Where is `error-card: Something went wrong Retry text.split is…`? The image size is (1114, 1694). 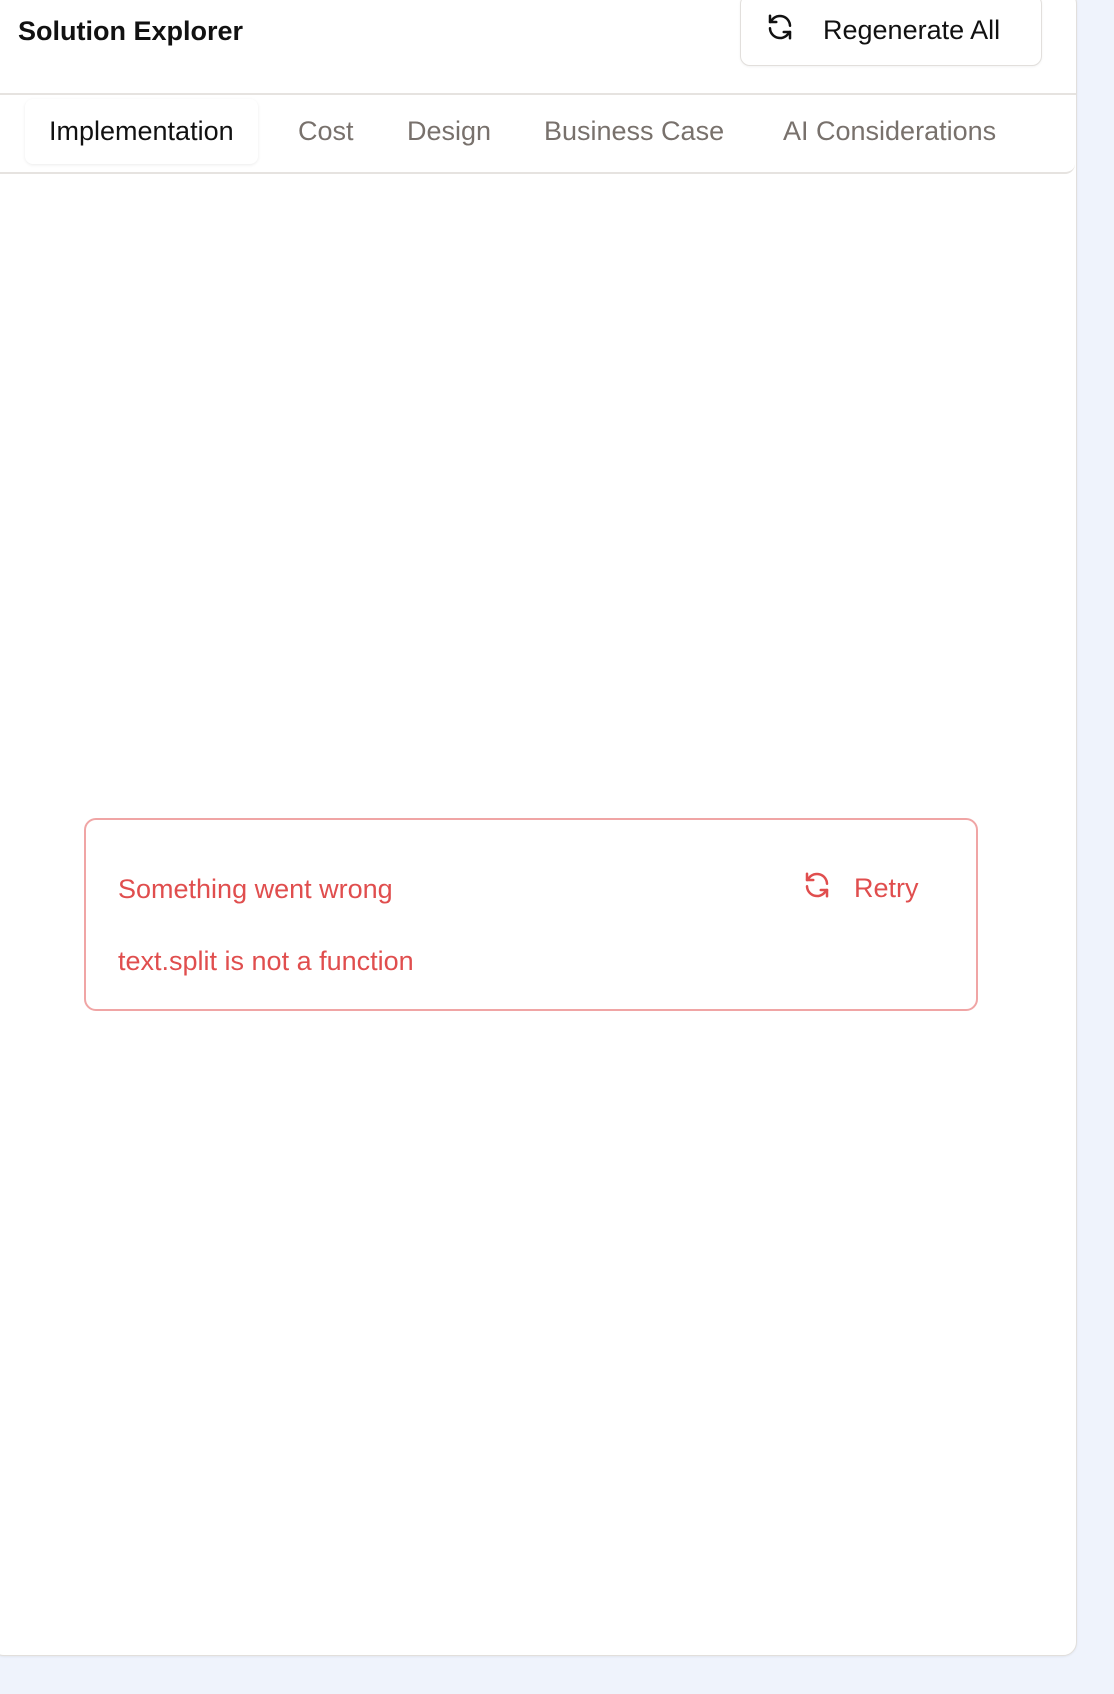 error-card: Something went wrong Retry text.split is… is located at coordinates (531, 914).